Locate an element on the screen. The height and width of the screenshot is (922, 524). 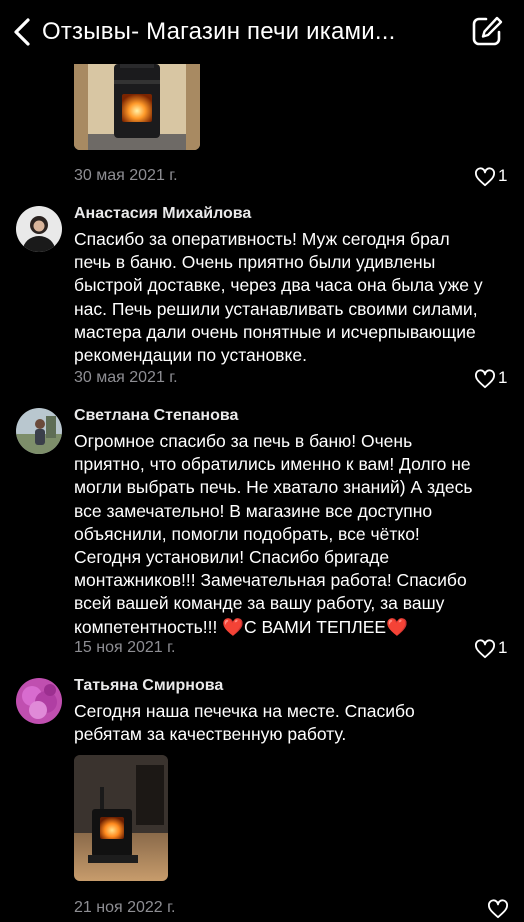
stove-photo-image is located at coordinates (137, 100).